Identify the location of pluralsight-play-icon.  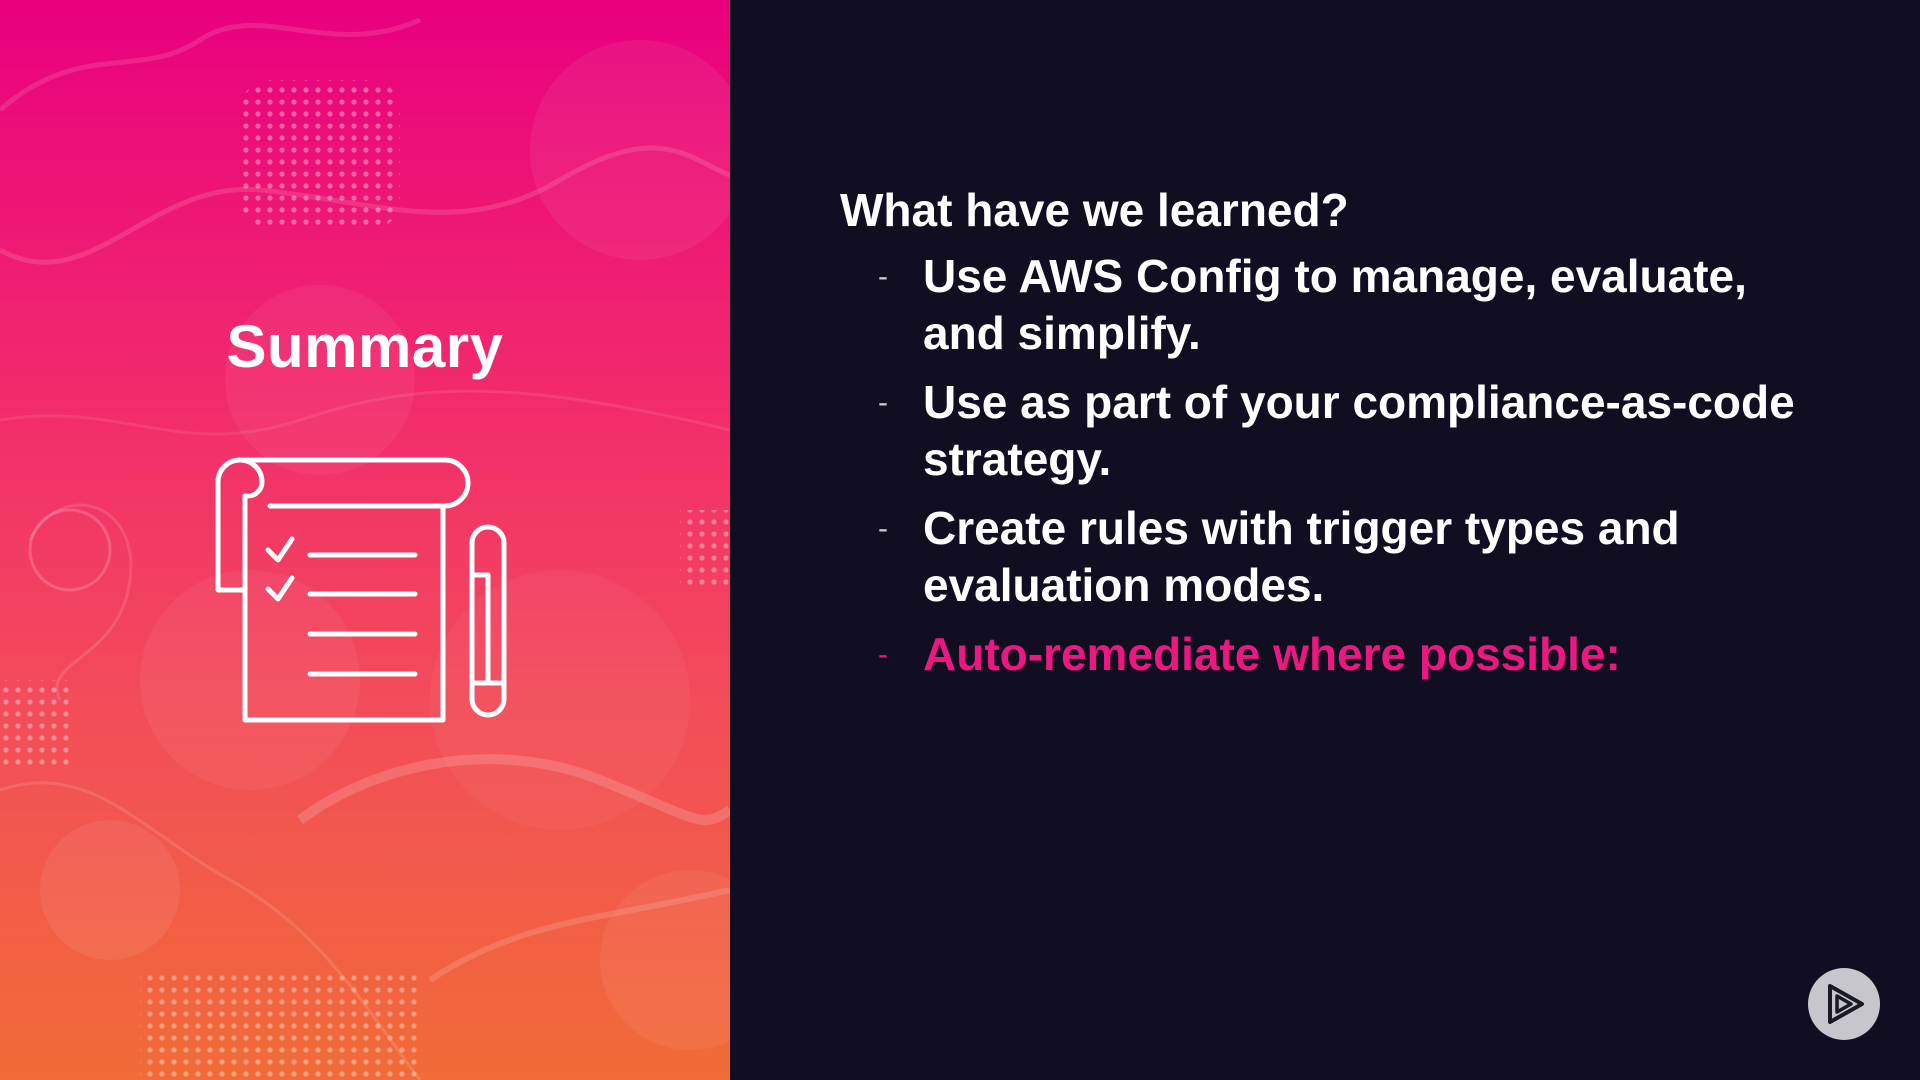
(1844, 1004).